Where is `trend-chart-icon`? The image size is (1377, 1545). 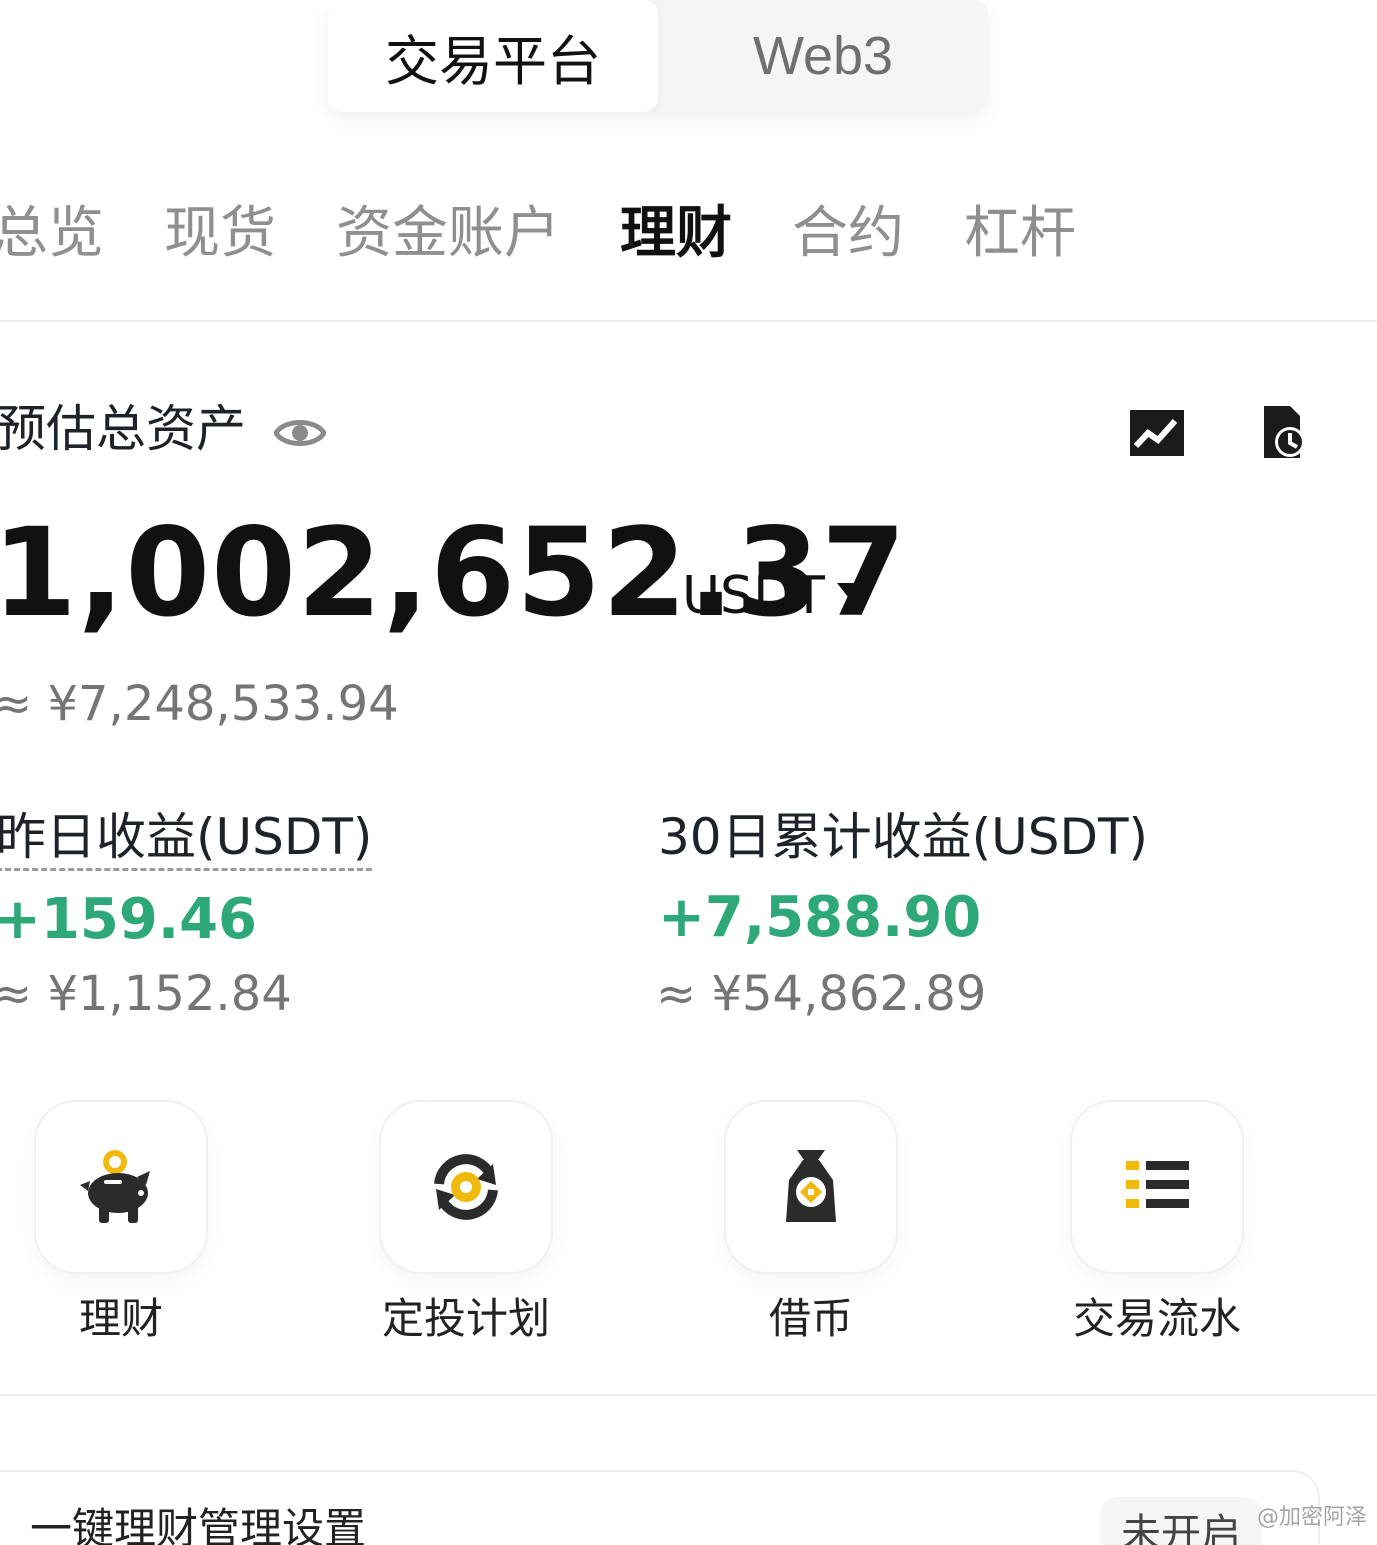
trend-chart-icon is located at coordinates (1157, 433).